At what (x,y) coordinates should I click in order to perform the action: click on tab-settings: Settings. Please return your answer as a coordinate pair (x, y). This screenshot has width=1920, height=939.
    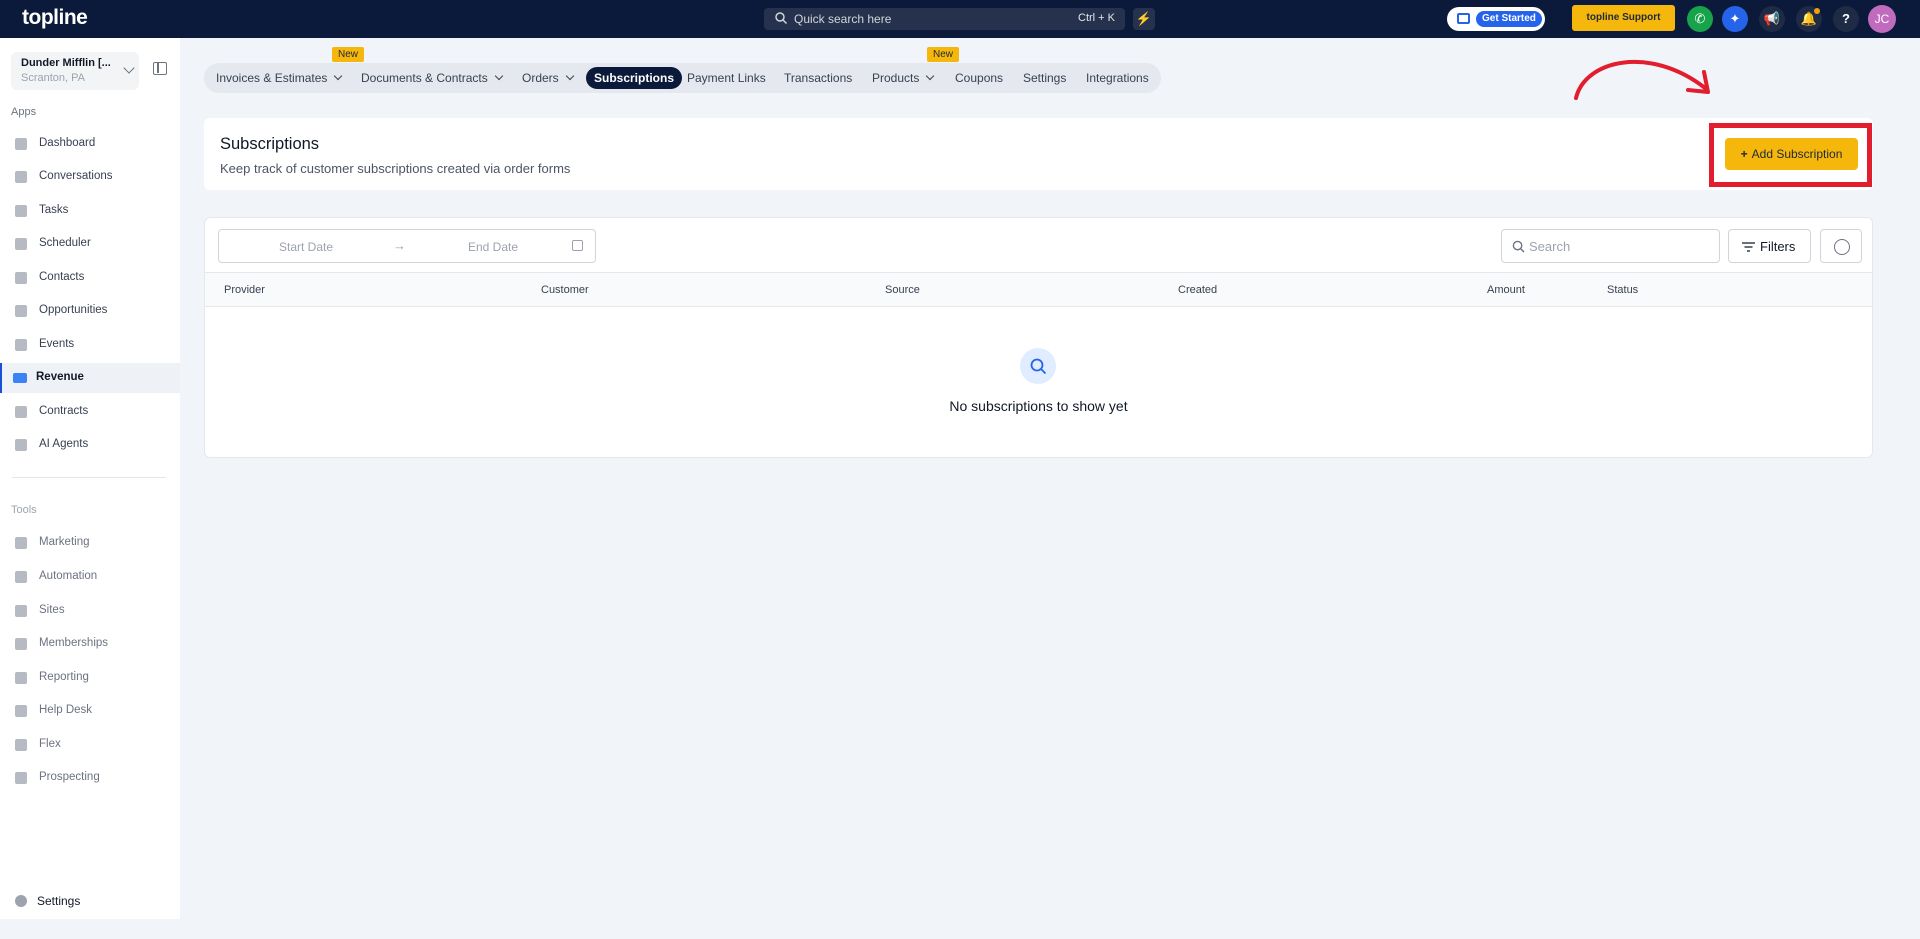
    Looking at the image, I should click on (1044, 78).